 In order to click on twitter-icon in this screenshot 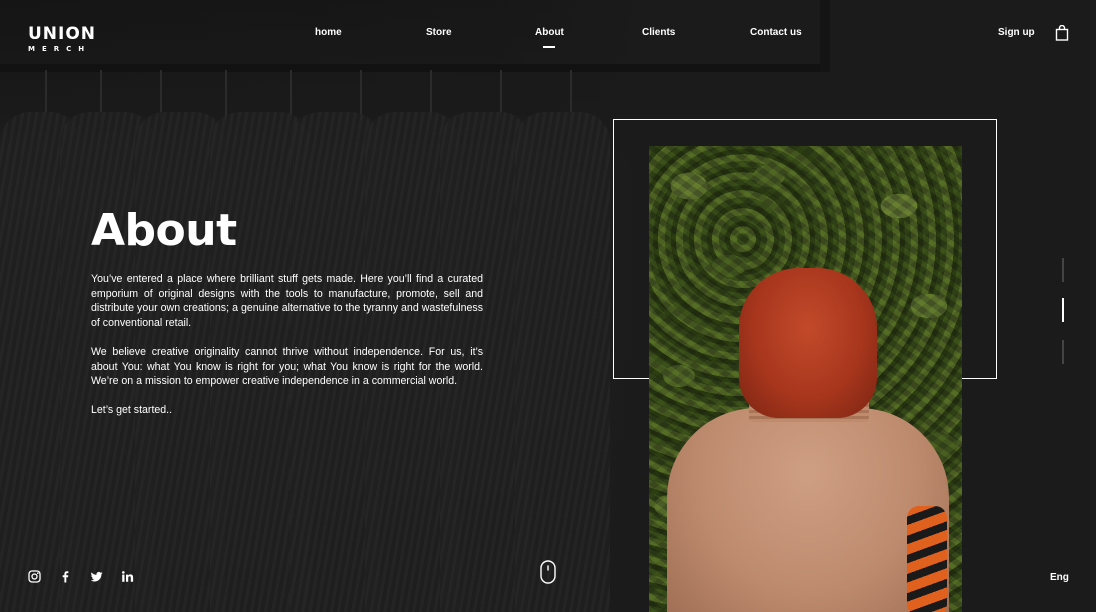, I will do `click(96, 576)`.